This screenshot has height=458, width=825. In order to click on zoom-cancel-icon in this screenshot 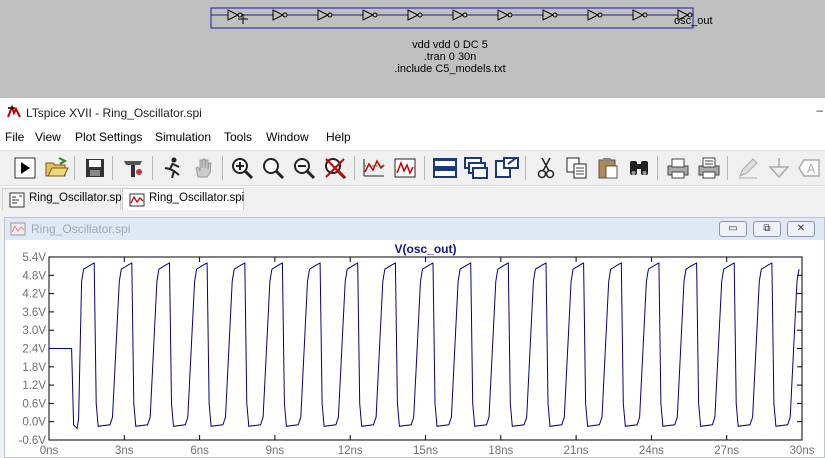, I will do `click(335, 168)`.